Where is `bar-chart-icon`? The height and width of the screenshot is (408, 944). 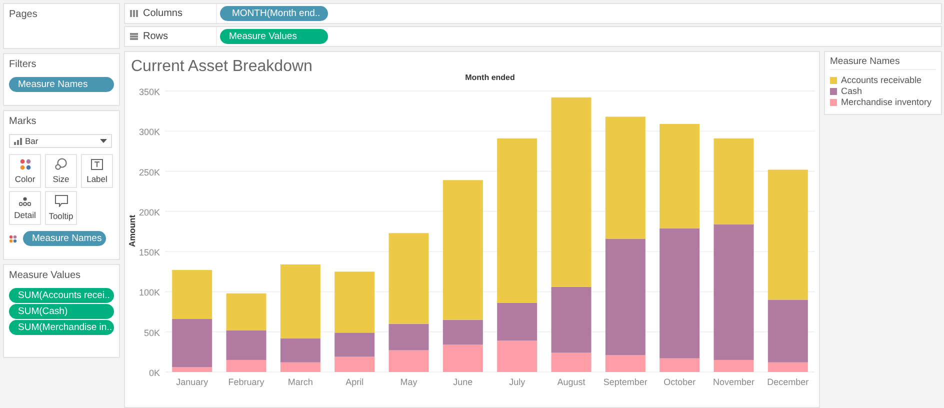 bar-chart-icon is located at coordinates (18, 141).